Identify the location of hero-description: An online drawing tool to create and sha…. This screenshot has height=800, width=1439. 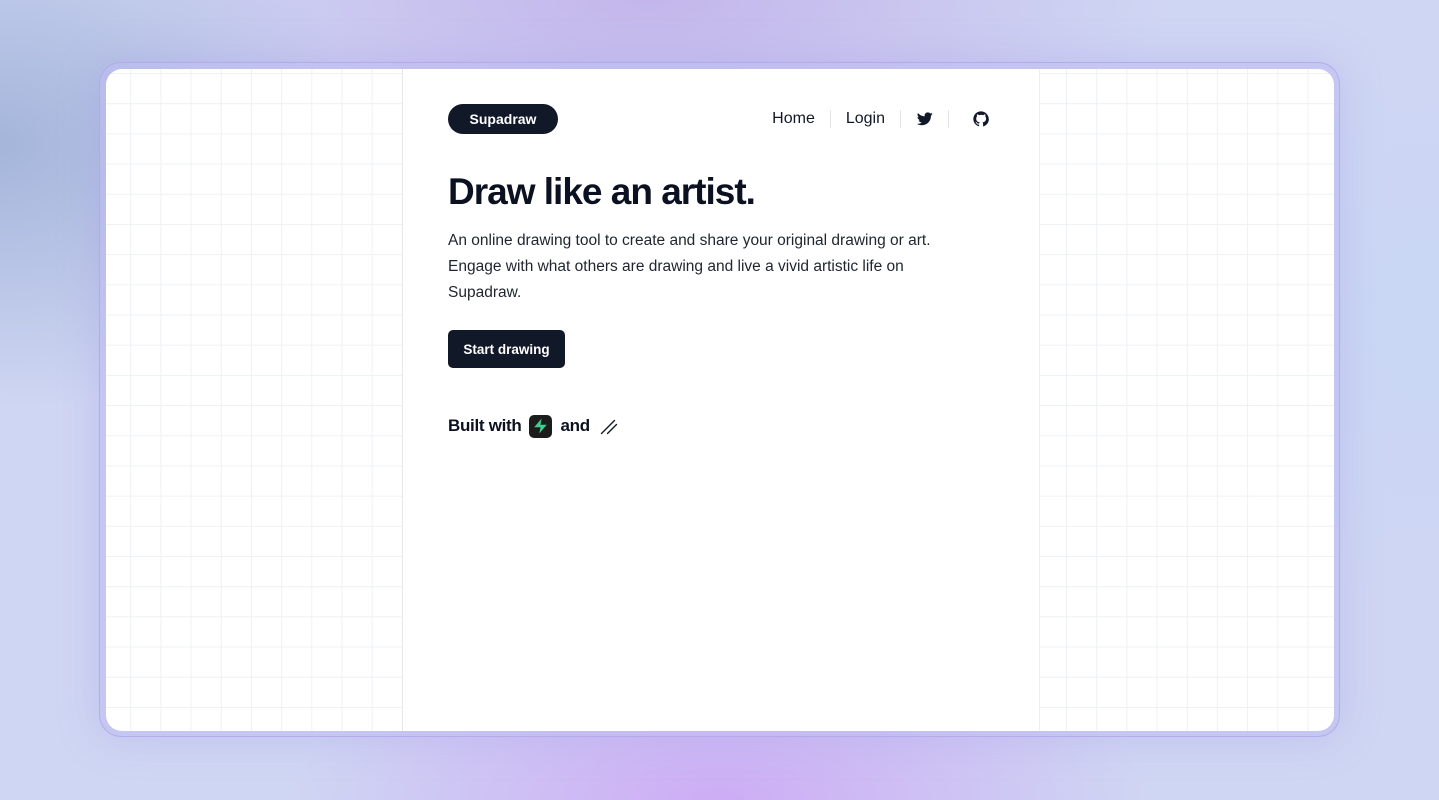
(689, 266).